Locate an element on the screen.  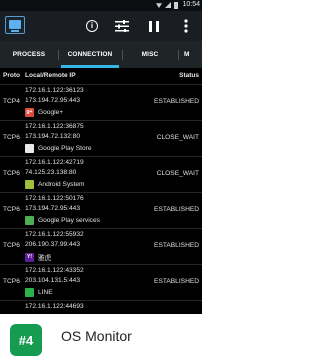
signal-icon is located at coordinates (168, 5).